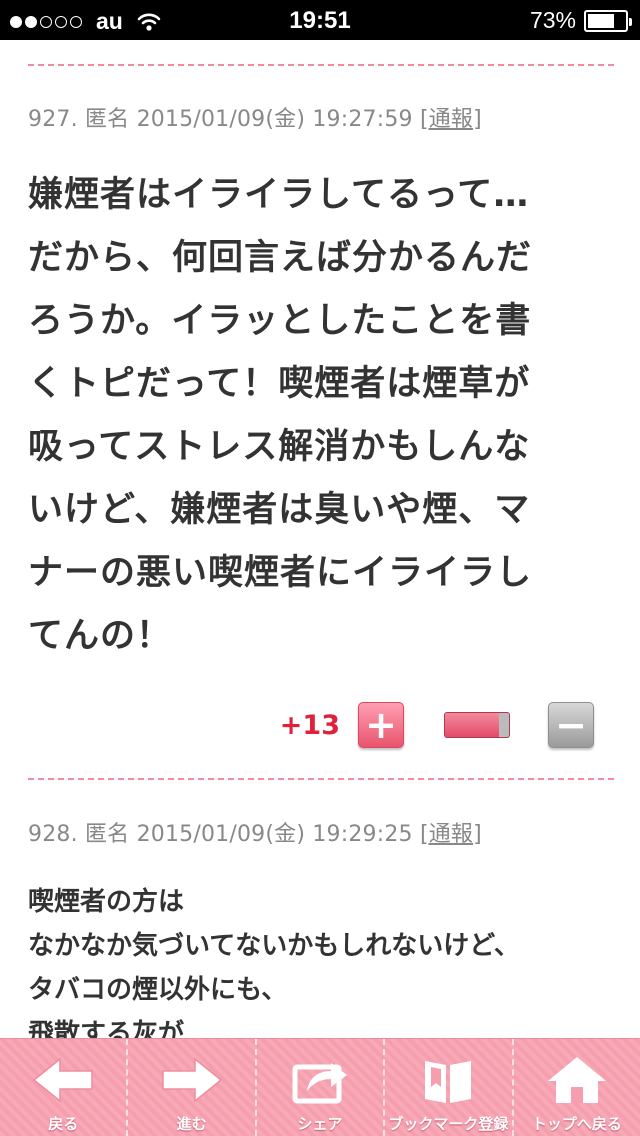  I want to click on battery-icon, so click(608, 20).